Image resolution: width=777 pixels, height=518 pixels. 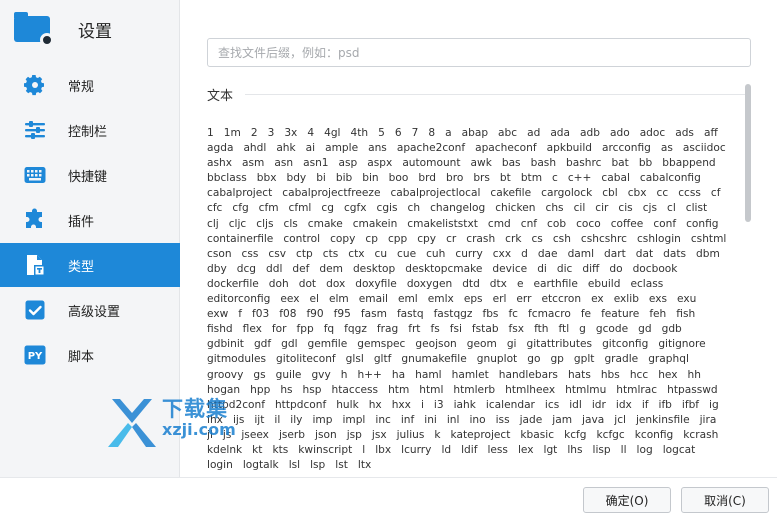 I want to click on extension-item: dtd, so click(x=471, y=284).